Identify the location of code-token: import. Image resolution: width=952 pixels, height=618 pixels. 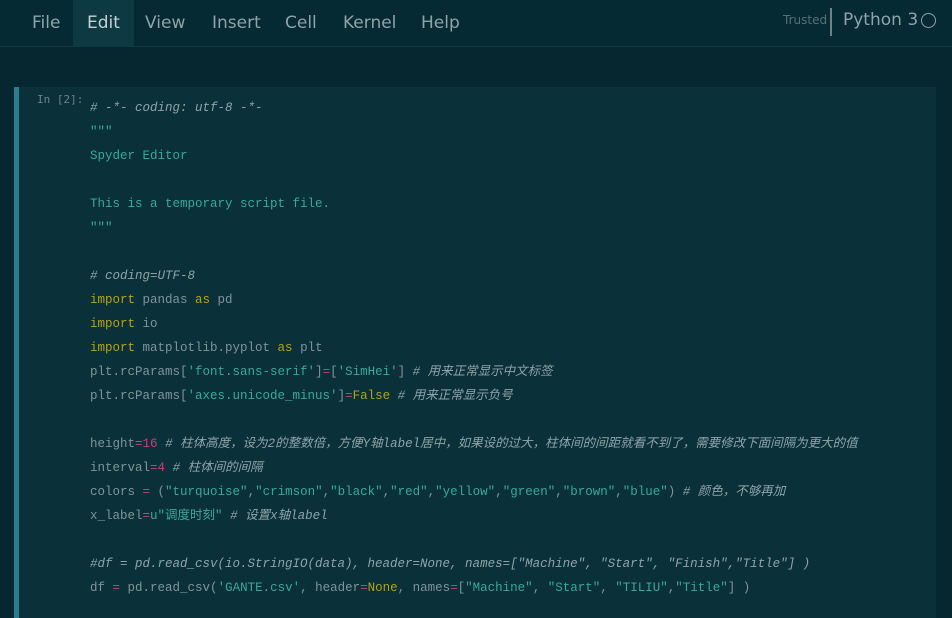
(113, 348).